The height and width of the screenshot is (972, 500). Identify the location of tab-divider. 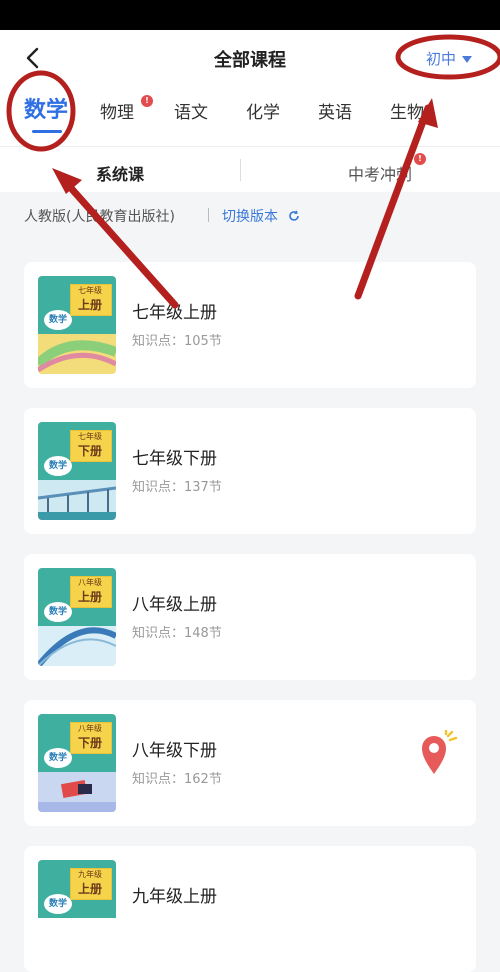
(240, 170).